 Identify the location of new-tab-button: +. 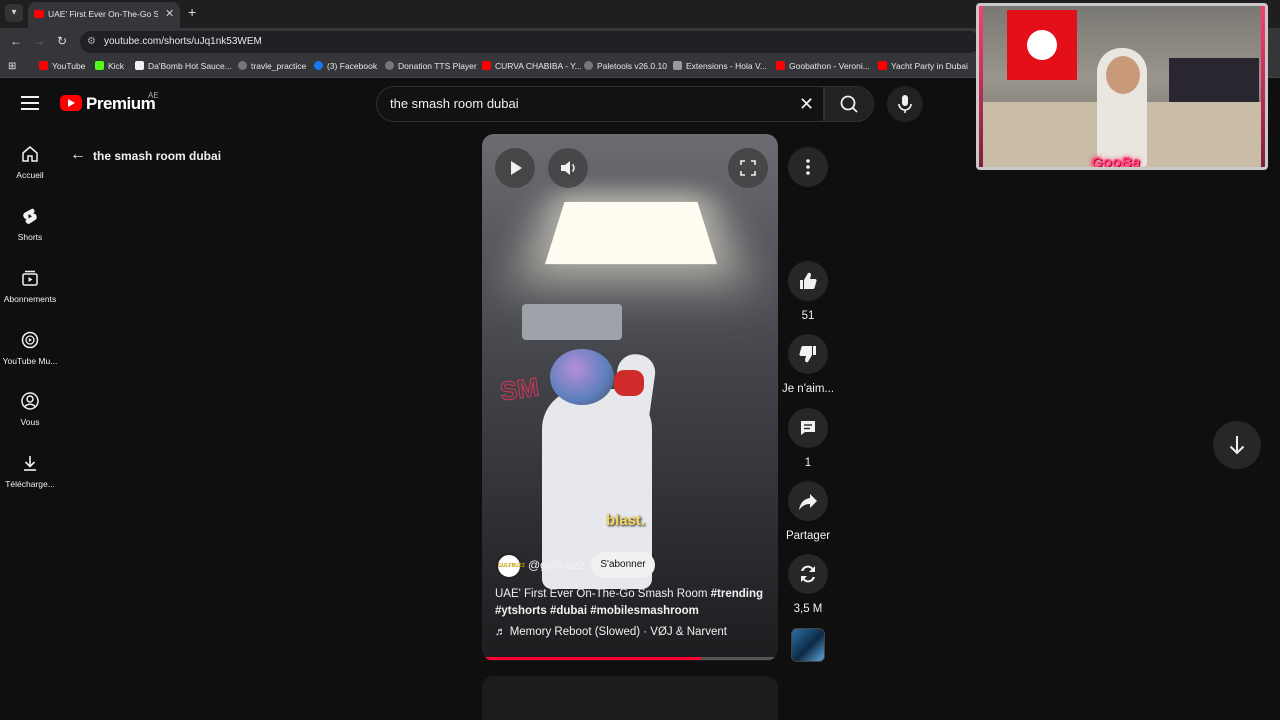
(192, 12).